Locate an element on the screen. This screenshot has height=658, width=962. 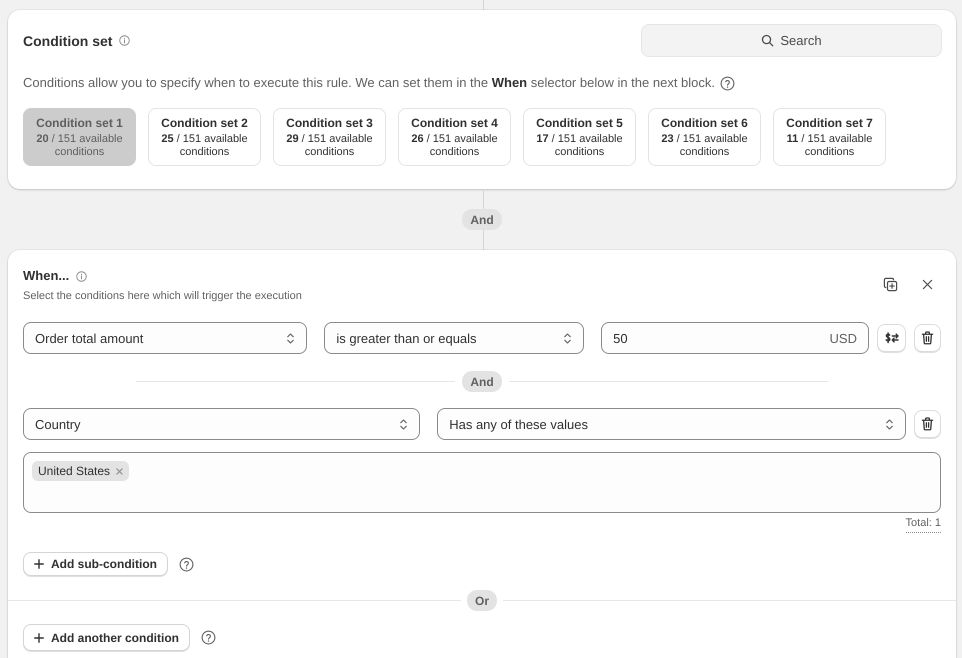
field-select: Order total amount is located at coordinates (165, 338).